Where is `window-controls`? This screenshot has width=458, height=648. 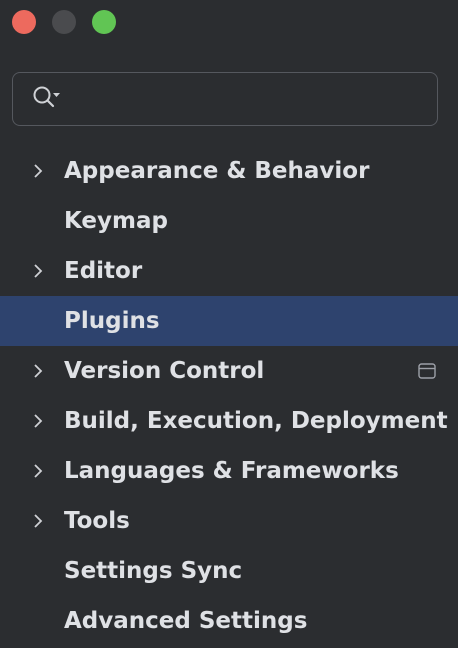
window-controls is located at coordinates (64, 22).